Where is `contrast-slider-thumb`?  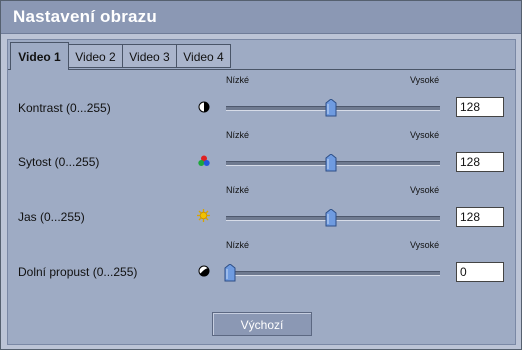
contrast-slider-thumb is located at coordinates (331, 108).